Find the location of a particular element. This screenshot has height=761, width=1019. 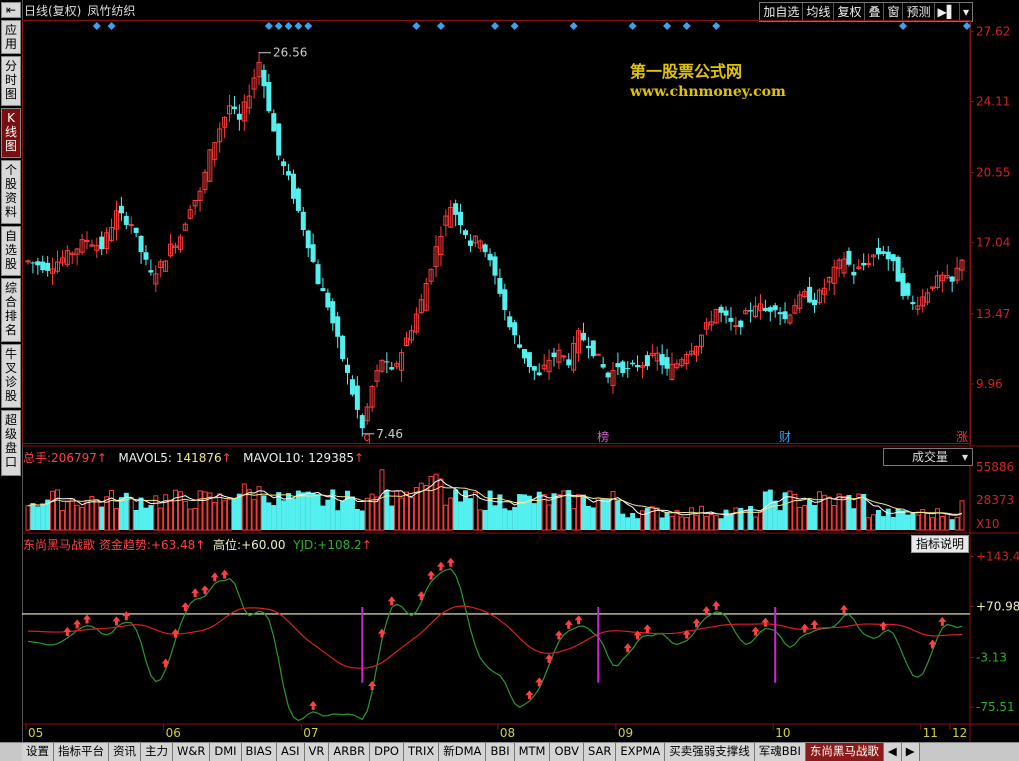

tab-3: 主力 is located at coordinates (157, 752).